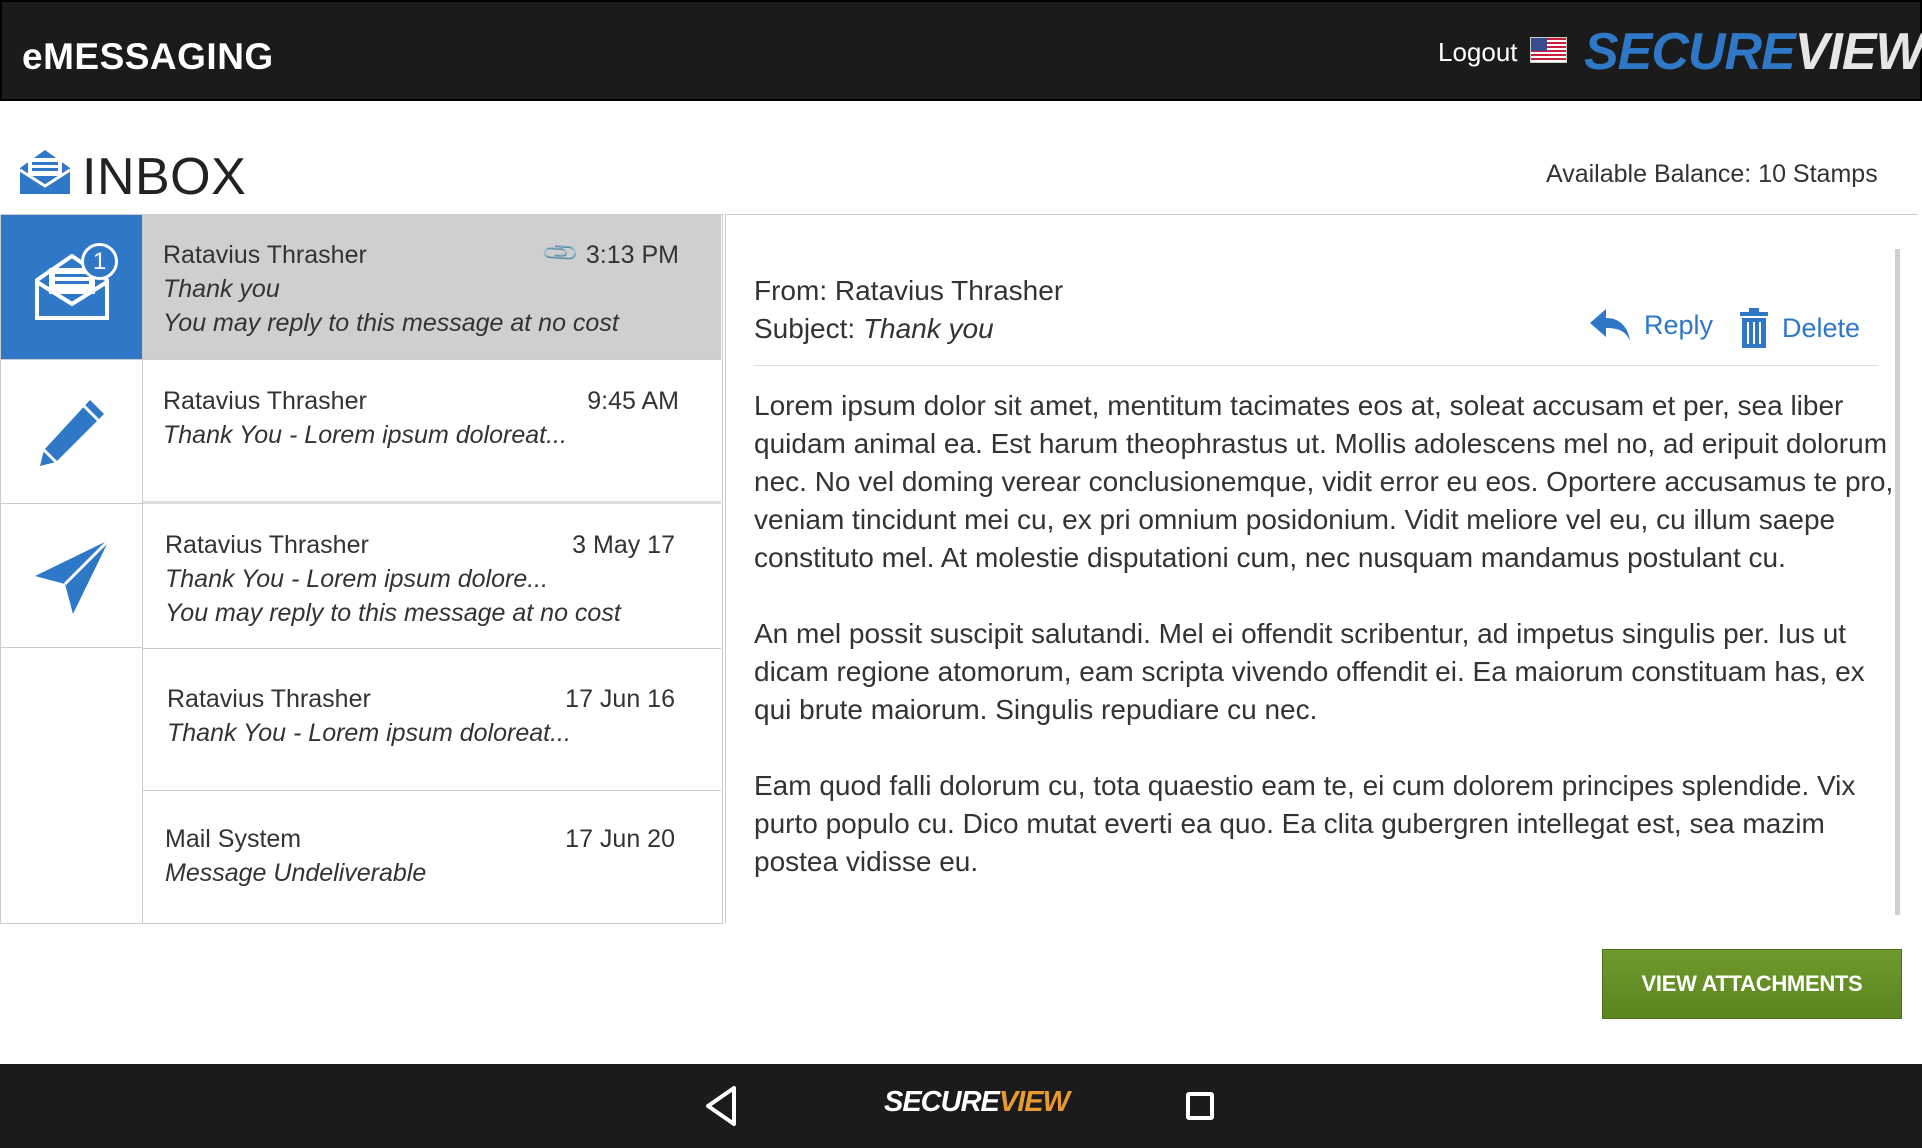 The height and width of the screenshot is (1148, 1922). I want to click on available-balance: Available Balance: 10 Stamps, so click(1712, 174).